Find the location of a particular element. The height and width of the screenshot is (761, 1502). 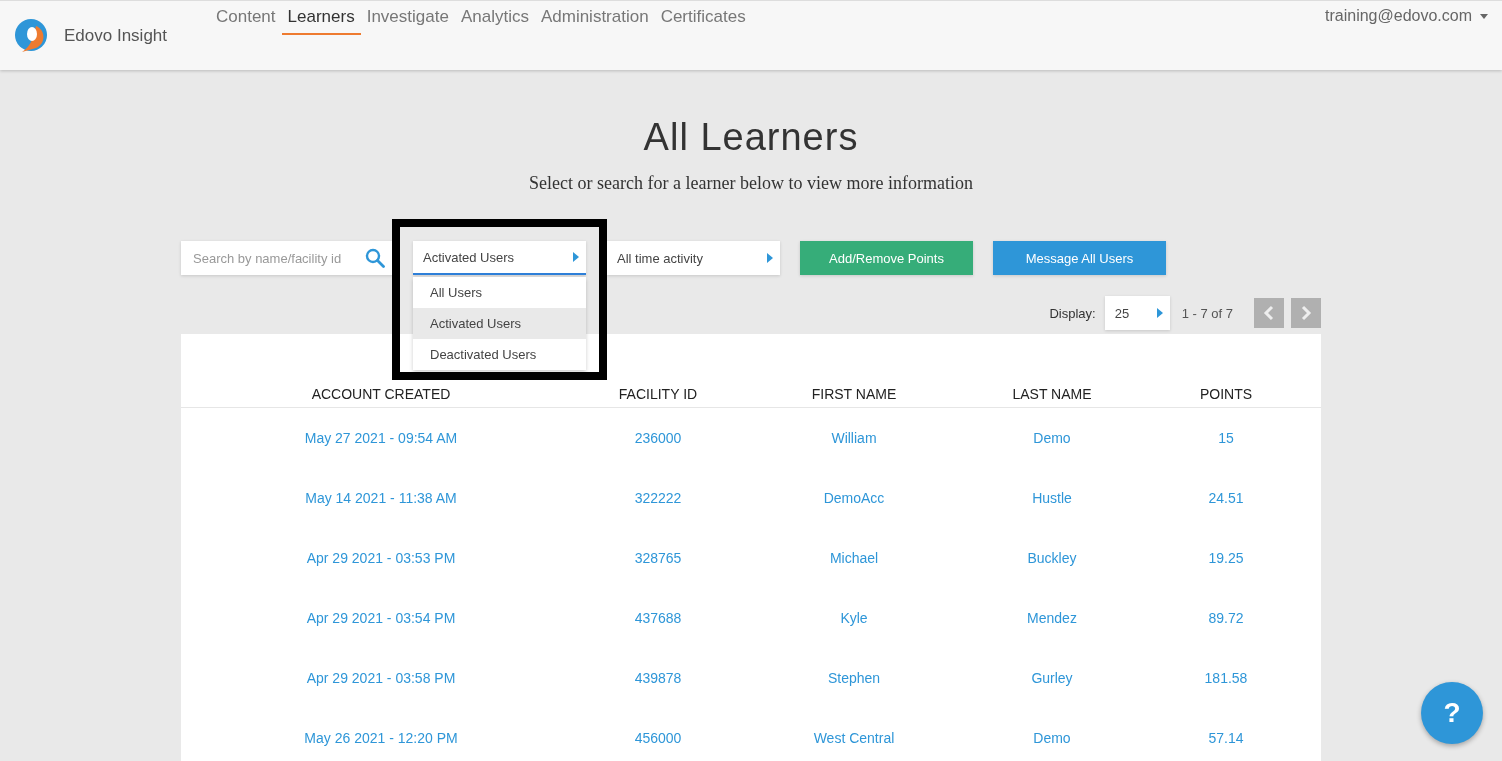

table-cell-link: Buckley is located at coordinates (1052, 558).